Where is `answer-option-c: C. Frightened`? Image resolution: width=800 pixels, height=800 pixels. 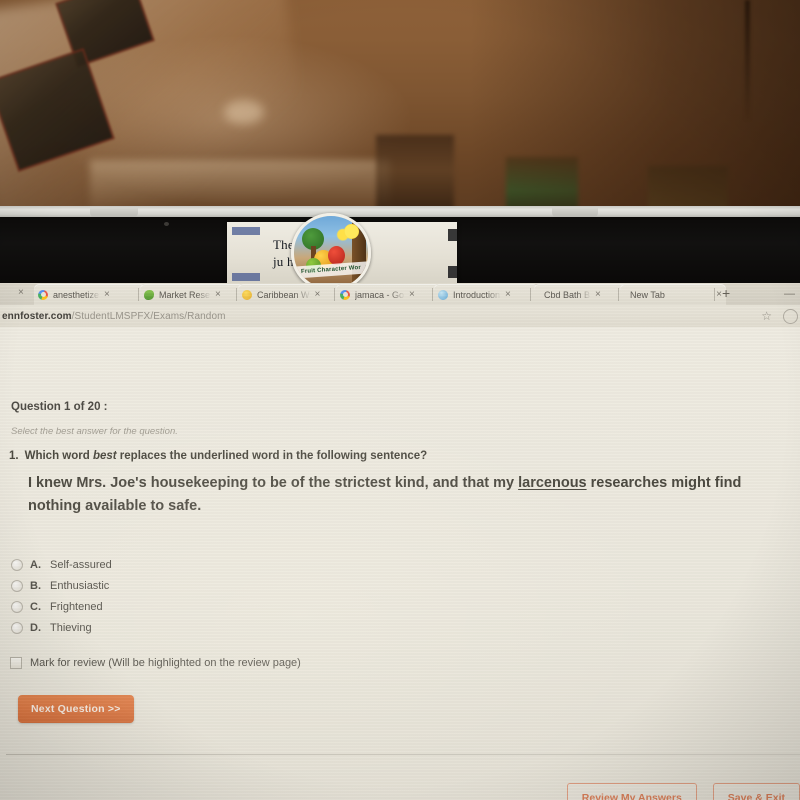
answer-option-c: C. Frightened is located at coordinates (211, 606).